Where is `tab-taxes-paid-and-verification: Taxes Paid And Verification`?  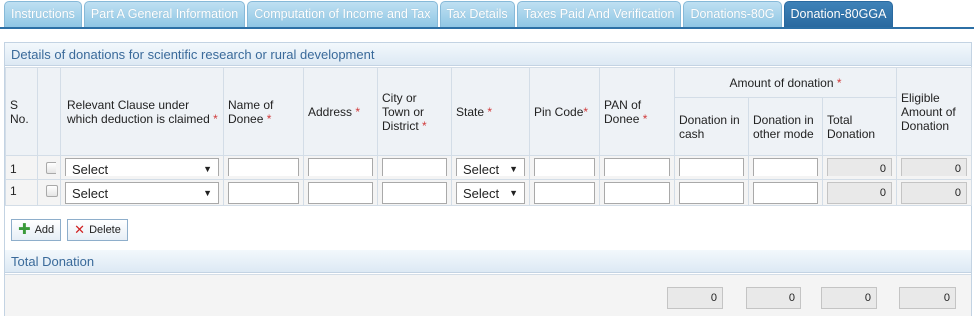
tab-taxes-paid-and-verification: Taxes Paid And Verification is located at coordinates (599, 14).